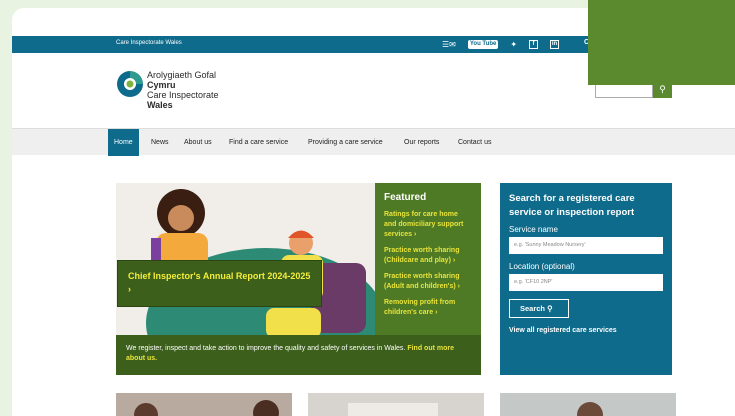 This screenshot has width=735, height=416. I want to click on location-label: Location (optional), so click(542, 266).